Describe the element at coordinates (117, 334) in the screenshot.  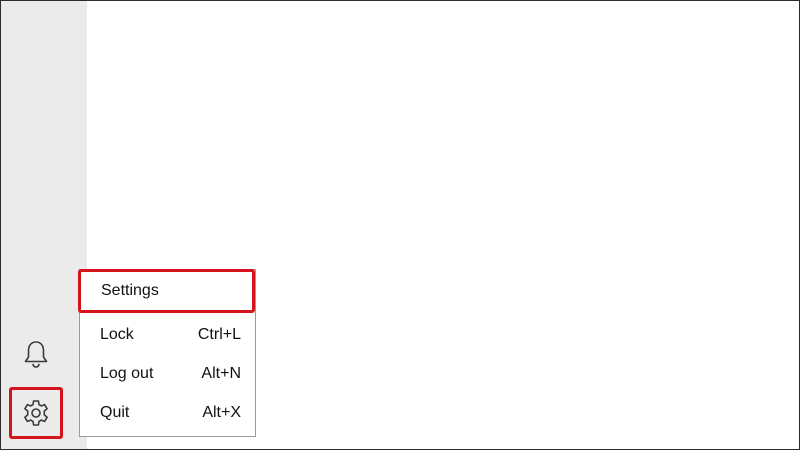
I see `menu-item-label: Lock` at that location.